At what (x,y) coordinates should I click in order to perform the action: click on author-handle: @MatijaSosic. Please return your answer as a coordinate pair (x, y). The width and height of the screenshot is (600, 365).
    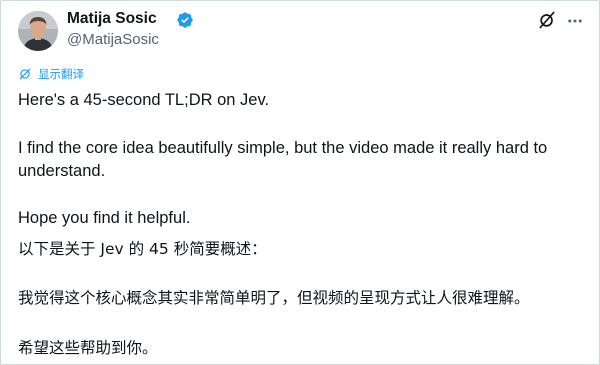
    Looking at the image, I should click on (113, 39).